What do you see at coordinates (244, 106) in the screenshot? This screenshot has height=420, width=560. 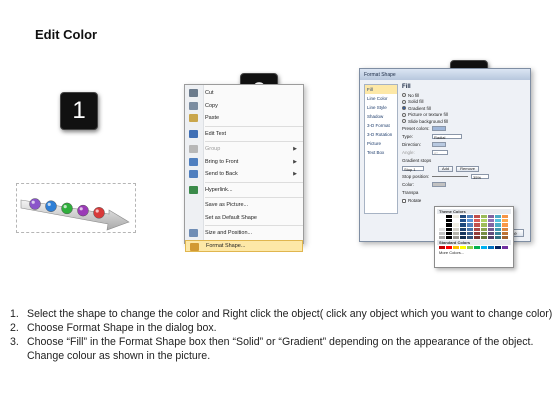 I see `menu-item-1: Copy` at bounding box center [244, 106].